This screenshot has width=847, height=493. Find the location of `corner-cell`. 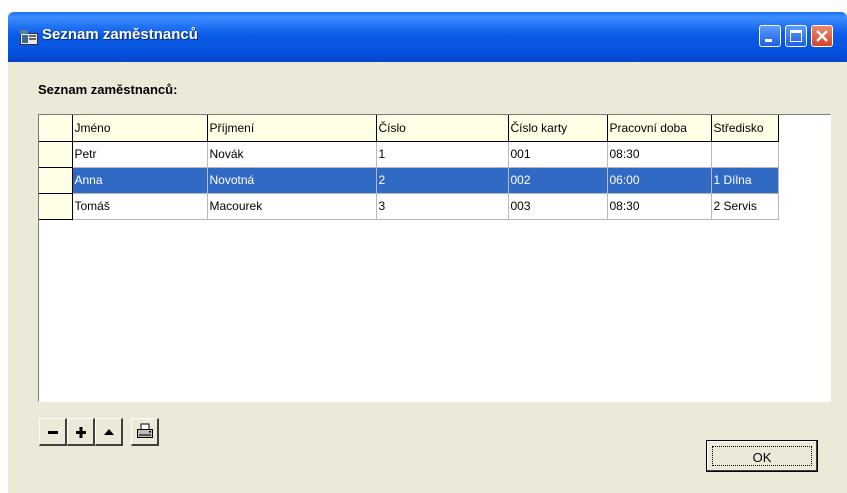

corner-cell is located at coordinates (56, 128).